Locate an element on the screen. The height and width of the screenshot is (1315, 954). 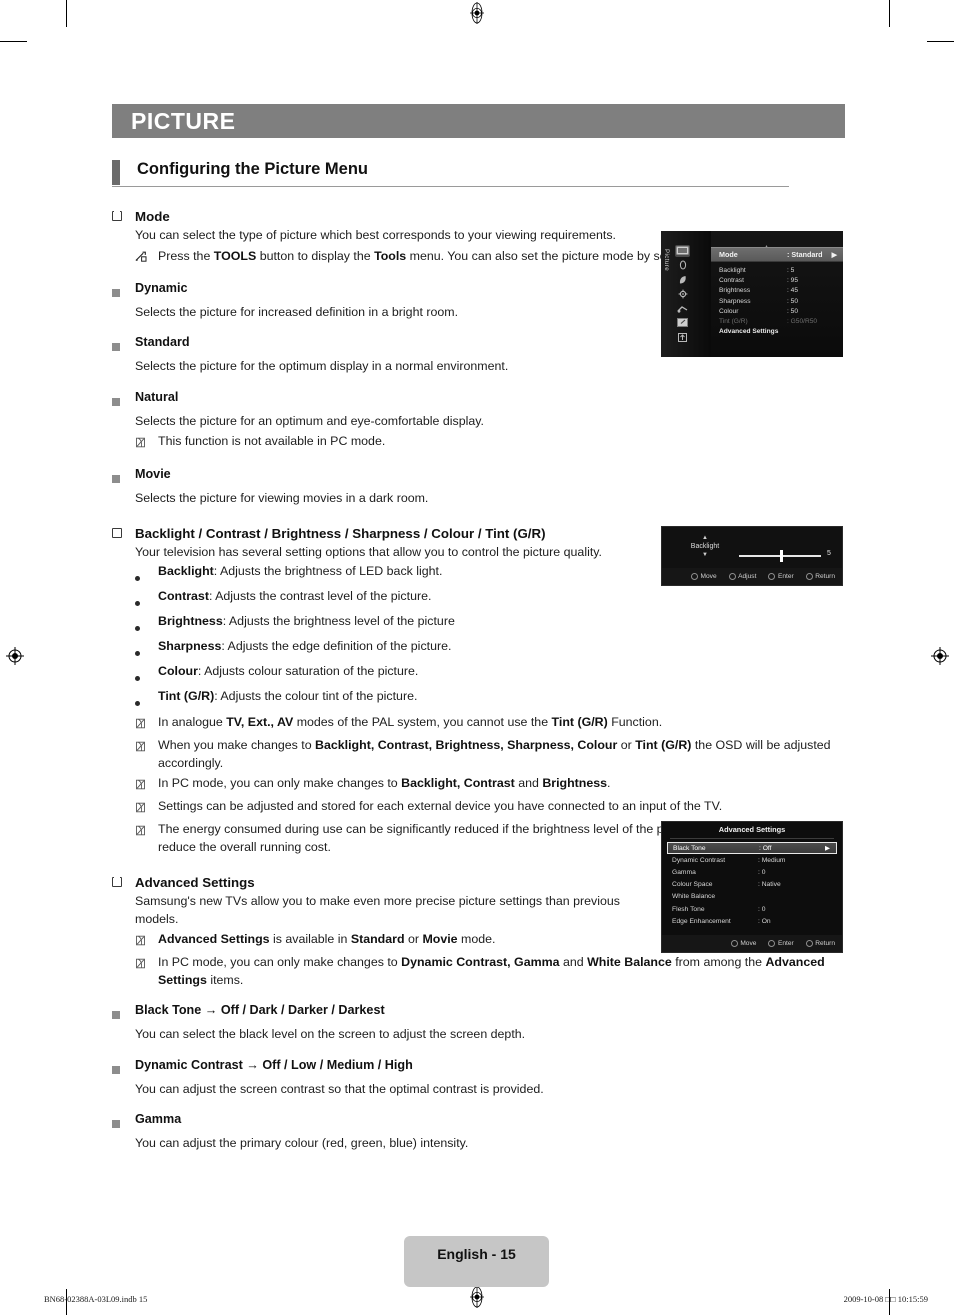
osd-advanced-row: Colour Space: Native is located at coordinates (752, 885).